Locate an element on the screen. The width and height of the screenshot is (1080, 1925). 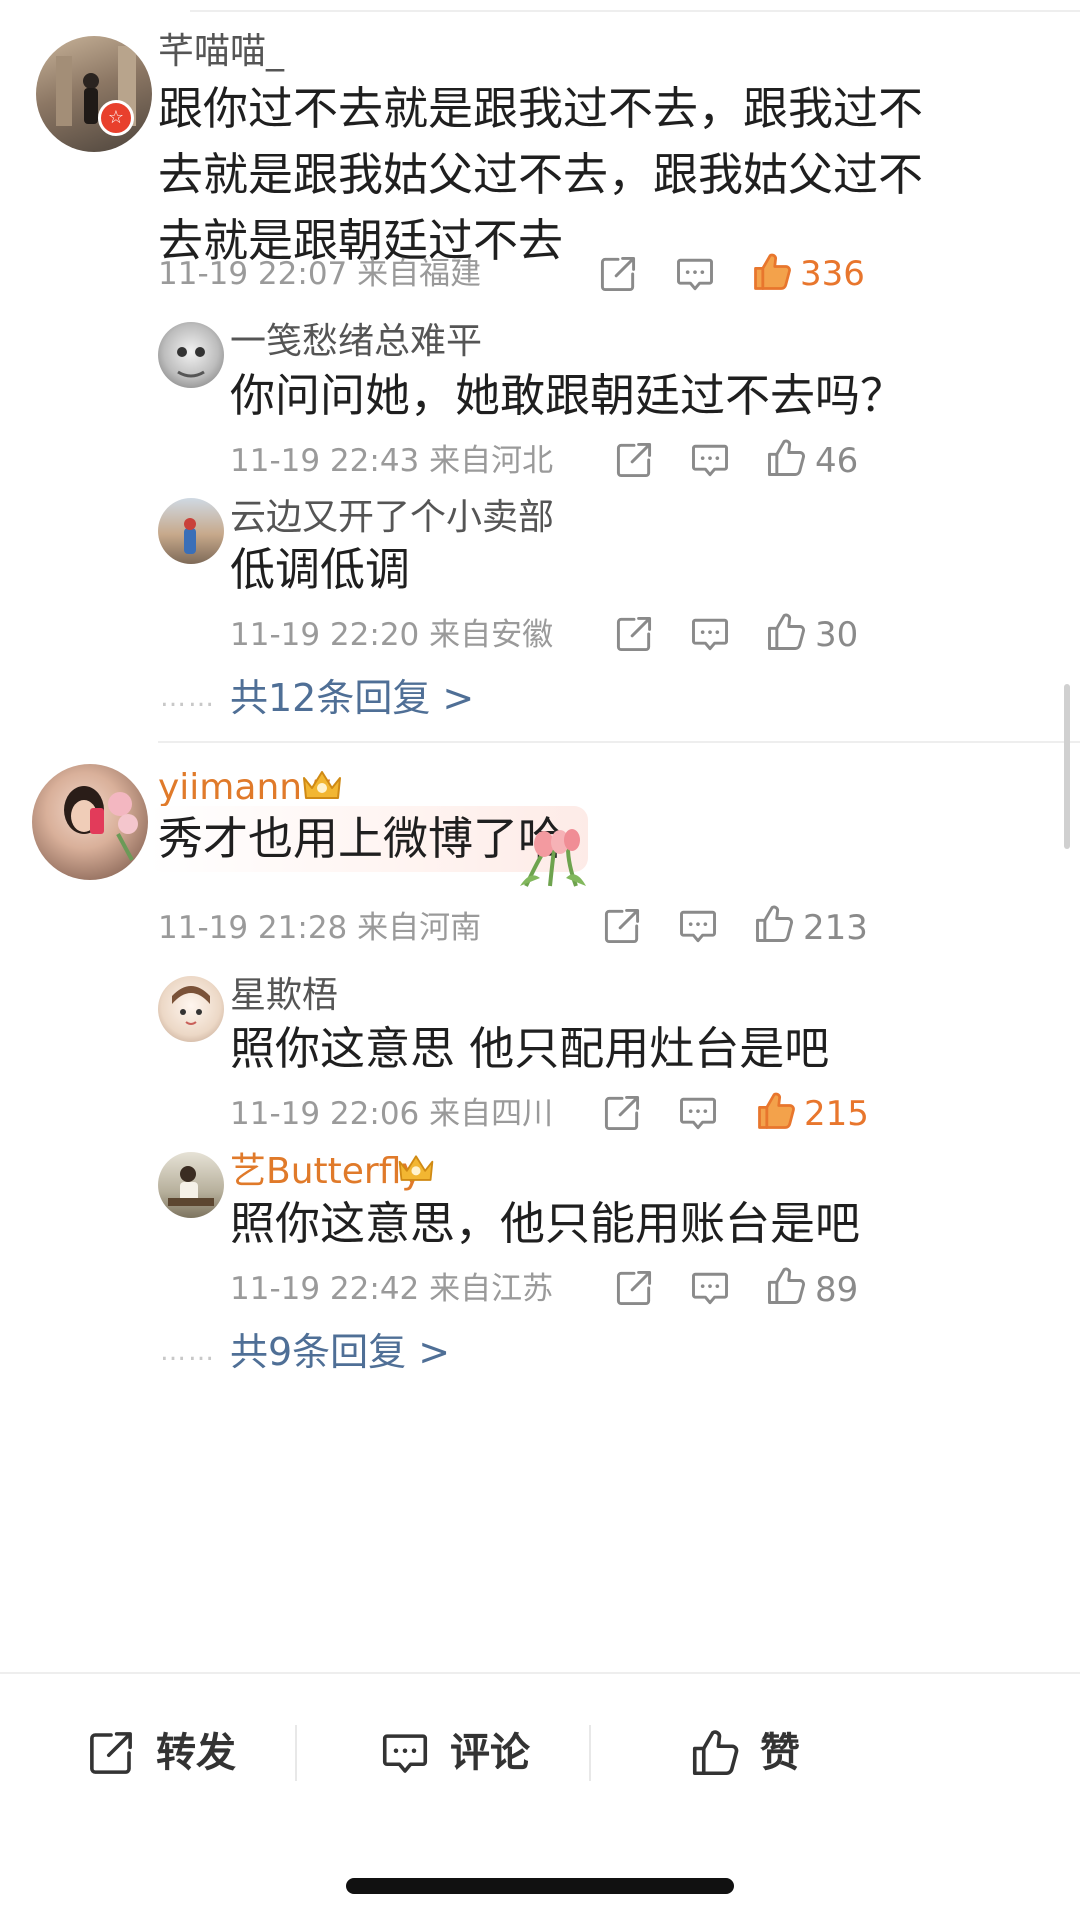
comment-author: 芊喵喵_ is located at coordinates (221, 52).